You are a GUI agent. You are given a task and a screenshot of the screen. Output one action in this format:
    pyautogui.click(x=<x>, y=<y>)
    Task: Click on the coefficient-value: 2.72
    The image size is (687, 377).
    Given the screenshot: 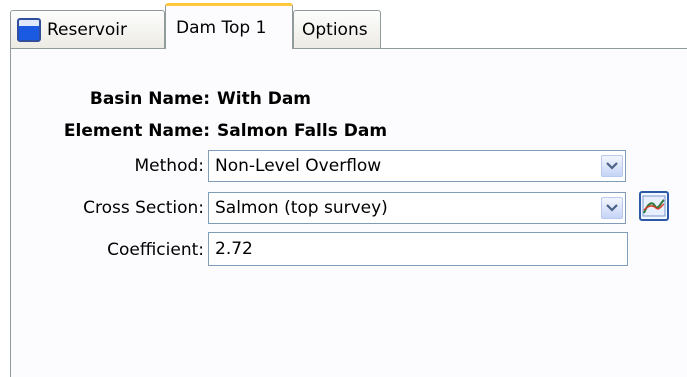 What is the action you would take?
    pyautogui.click(x=234, y=249)
    